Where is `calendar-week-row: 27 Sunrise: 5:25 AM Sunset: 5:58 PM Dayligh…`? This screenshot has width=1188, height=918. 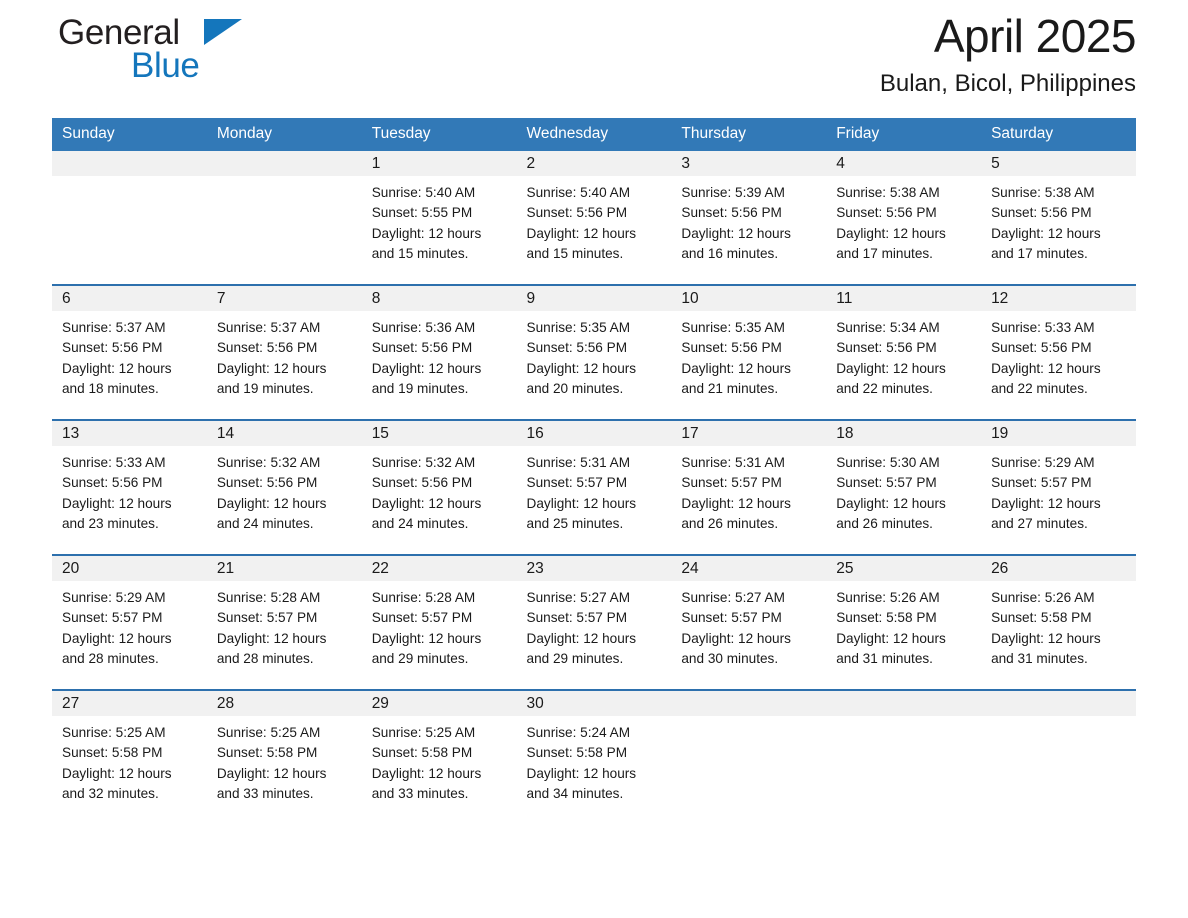
calendar-week-row: 27 Sunrise: 5:25 AM Sunset: 5:58 PM Dayligh… is located at coordinates (594, 756).